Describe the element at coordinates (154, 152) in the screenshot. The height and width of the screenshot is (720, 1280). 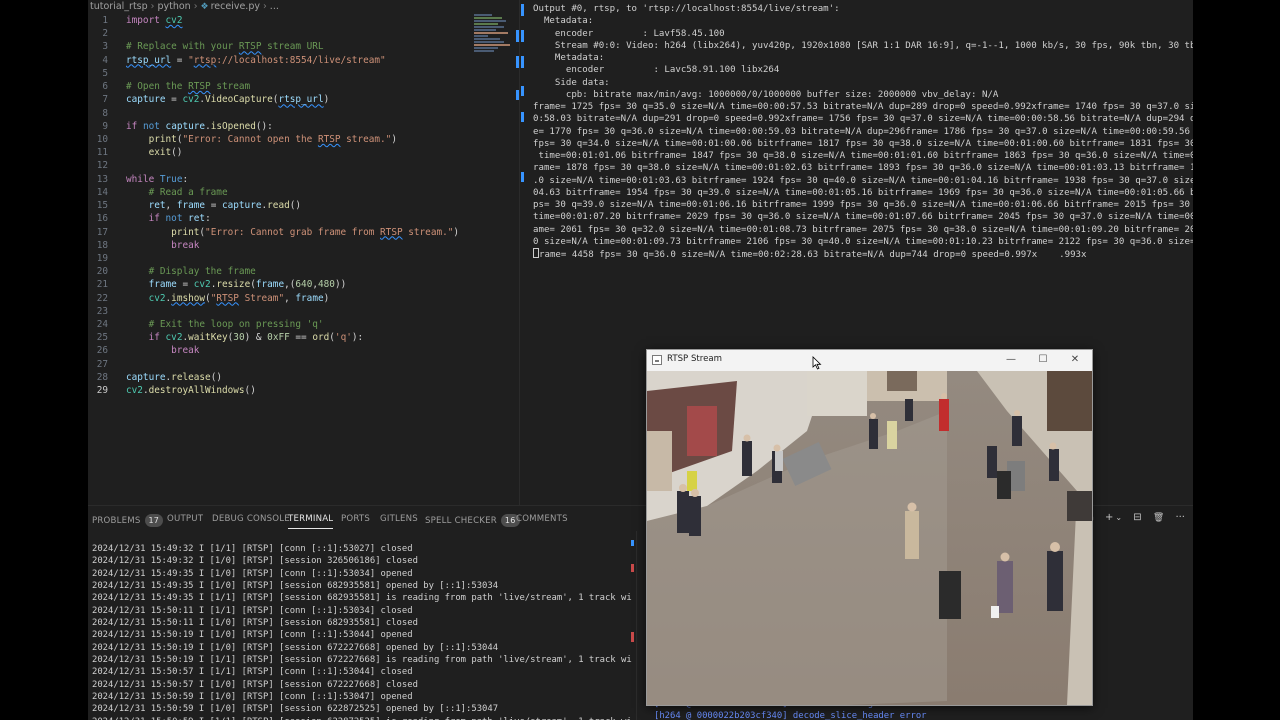
I see `code-text: exit()` at that location.